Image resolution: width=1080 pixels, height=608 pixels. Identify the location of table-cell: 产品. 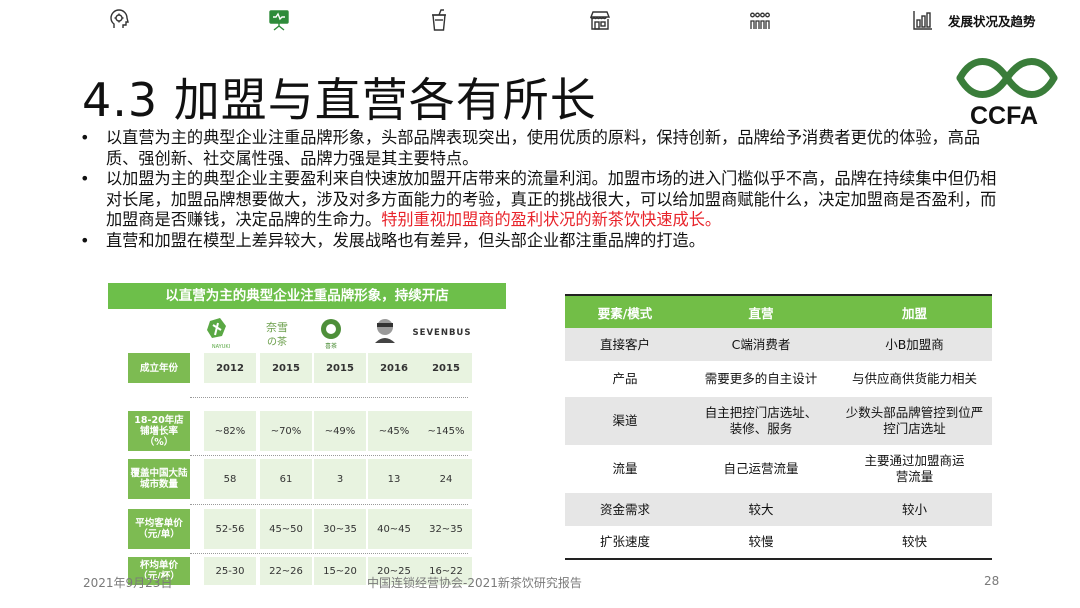
(625, 379).